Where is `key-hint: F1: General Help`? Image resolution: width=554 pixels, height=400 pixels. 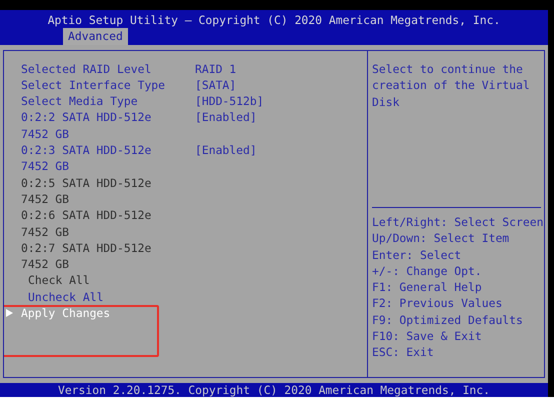
key-hint: F1: General Help is located at coordinates (427, 287).